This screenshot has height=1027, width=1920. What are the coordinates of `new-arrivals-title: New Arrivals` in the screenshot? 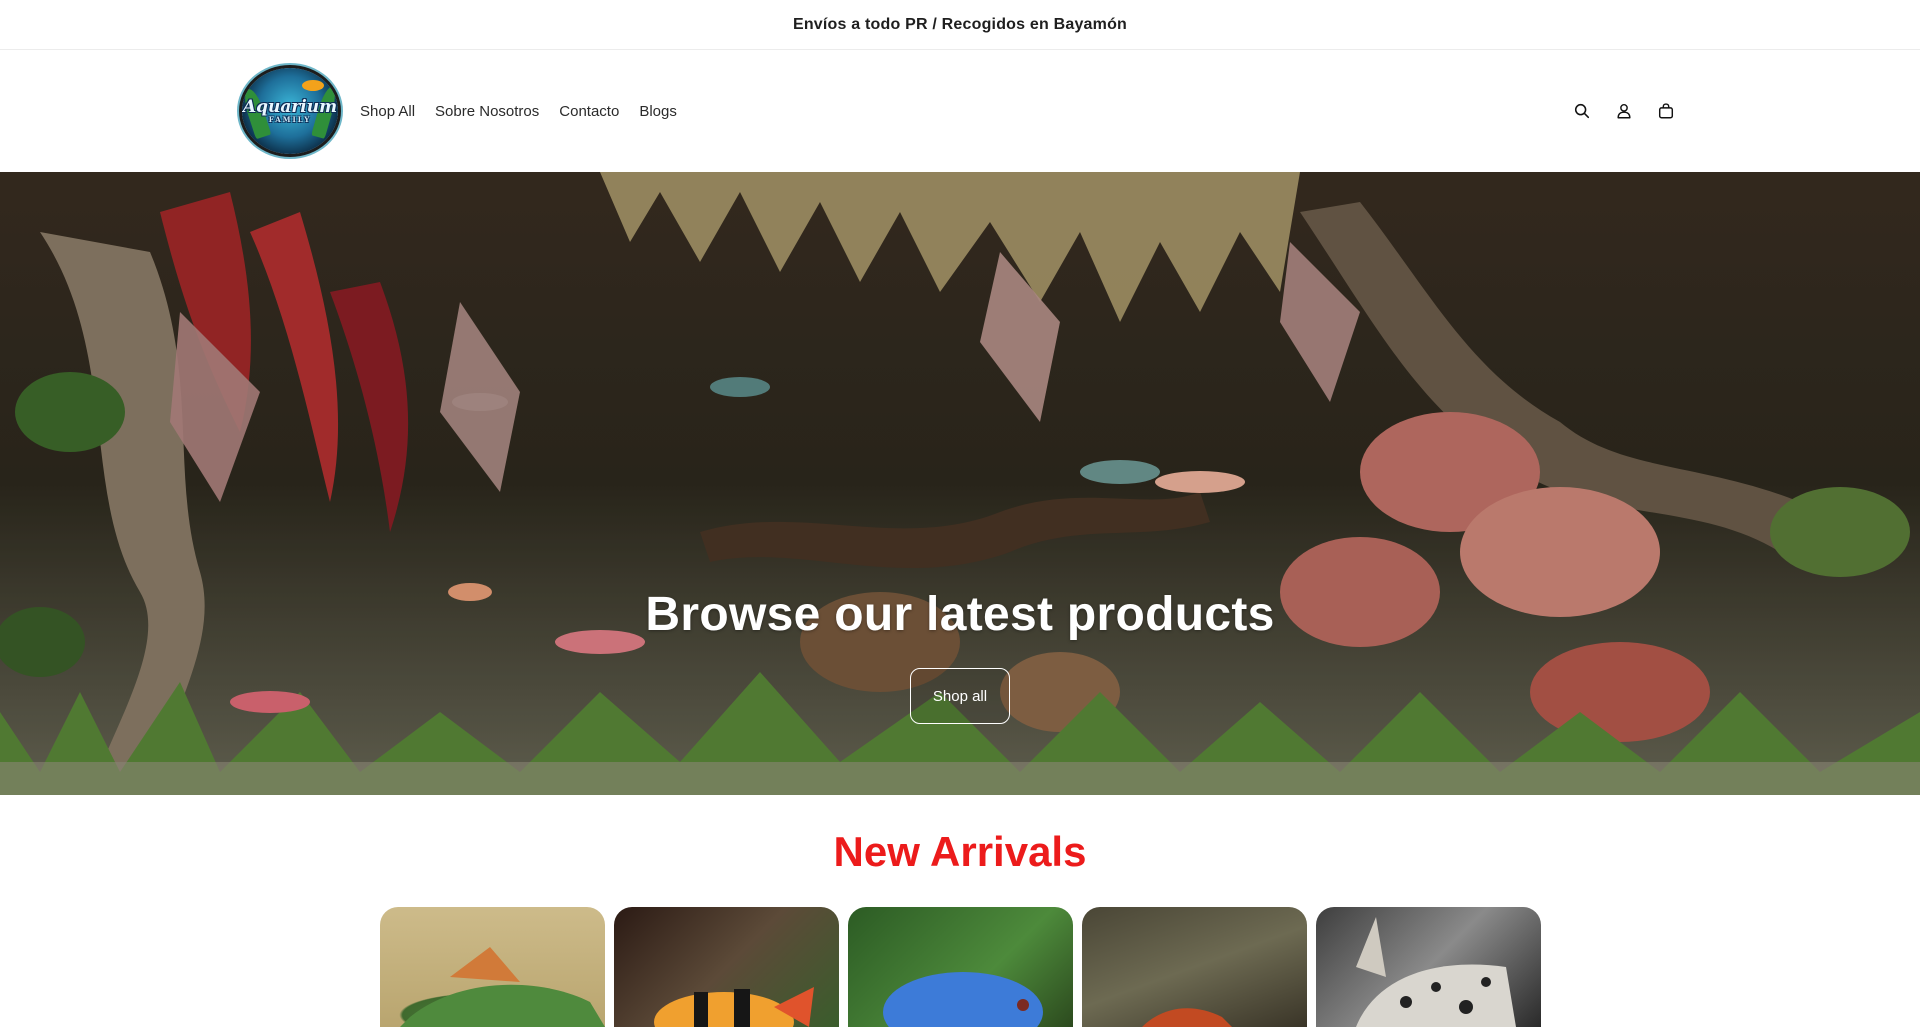 It's located at (960, 851).